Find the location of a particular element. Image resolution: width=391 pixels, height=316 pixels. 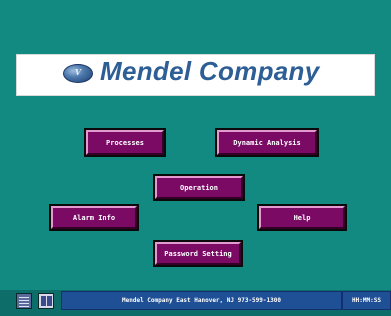

operation-button: Operation is located at coordinates (199, 187).